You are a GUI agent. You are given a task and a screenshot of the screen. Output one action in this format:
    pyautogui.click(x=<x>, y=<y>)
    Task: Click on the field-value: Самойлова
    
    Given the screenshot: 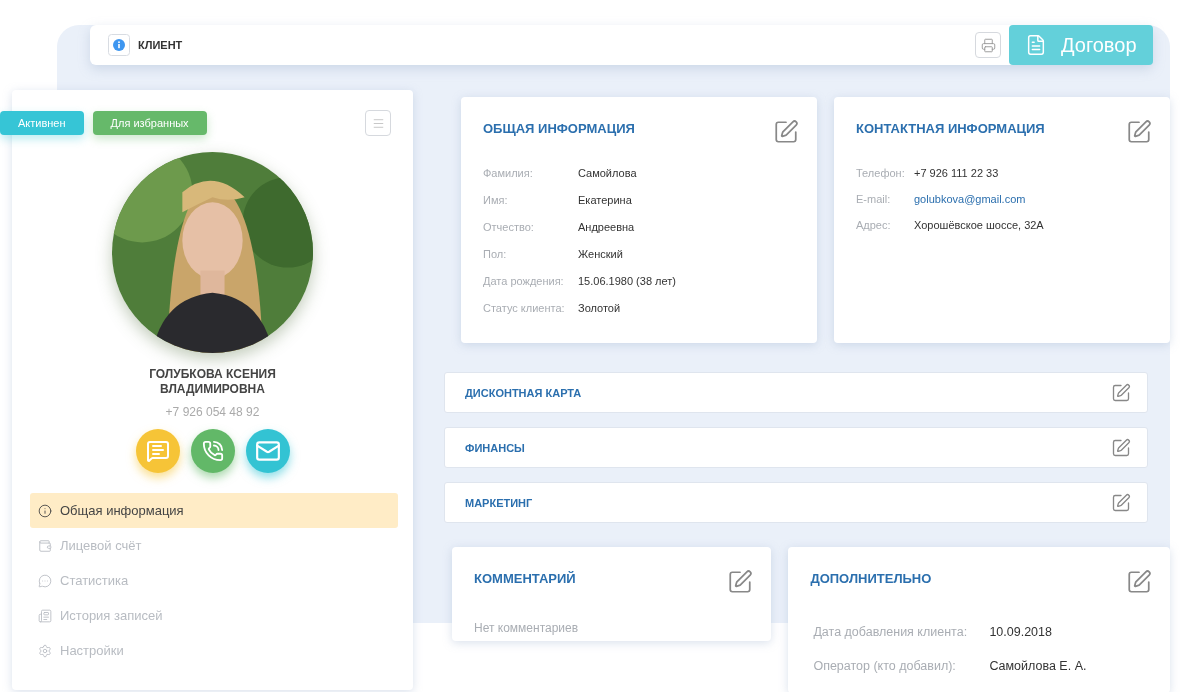 What is the action you would take?
    pyautogui.click(x=608, y=173)
    